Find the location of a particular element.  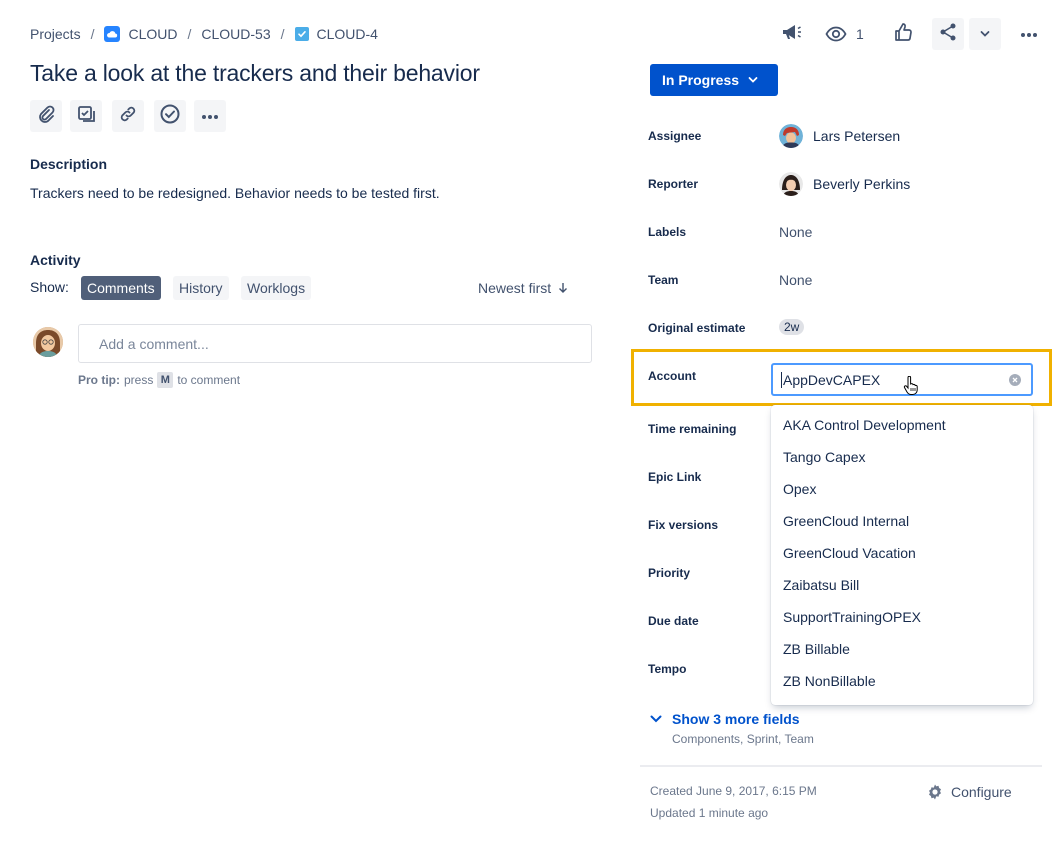

cloud-project-icon is located at coordinates (112, 34).